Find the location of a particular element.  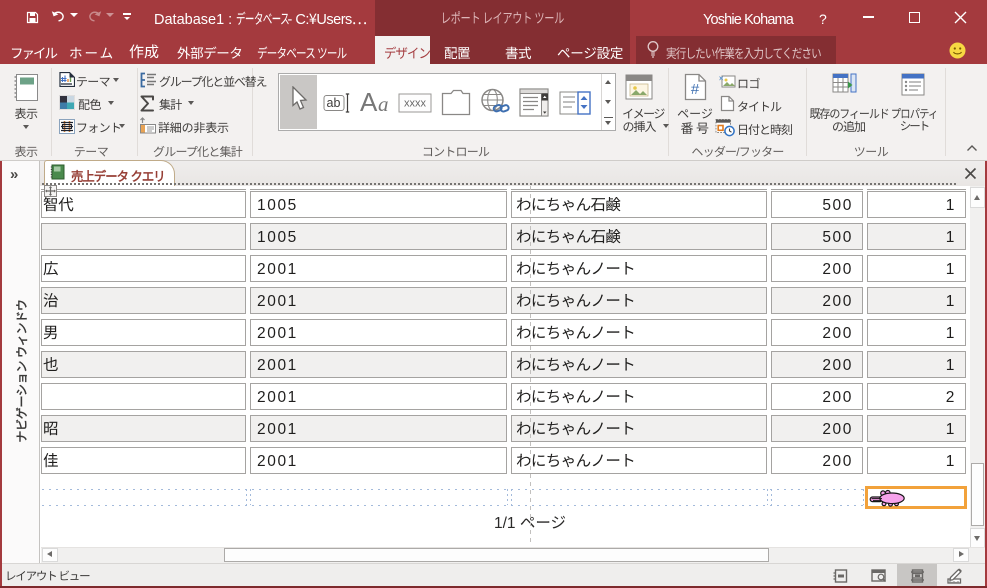

svg-text: xxxx is located at coordinates (415, 104).